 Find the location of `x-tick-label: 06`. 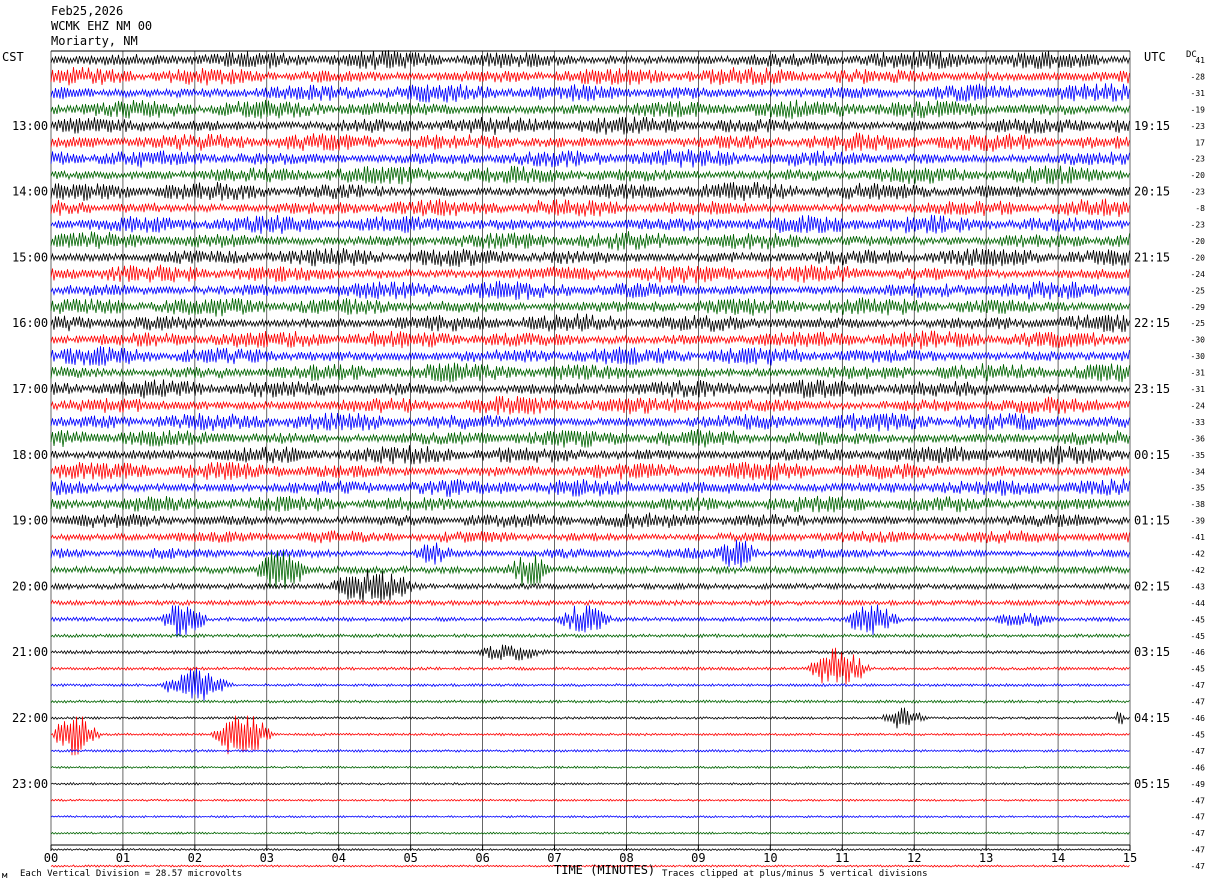

x-tick-label: 06 is located at coordinates (482, 858).